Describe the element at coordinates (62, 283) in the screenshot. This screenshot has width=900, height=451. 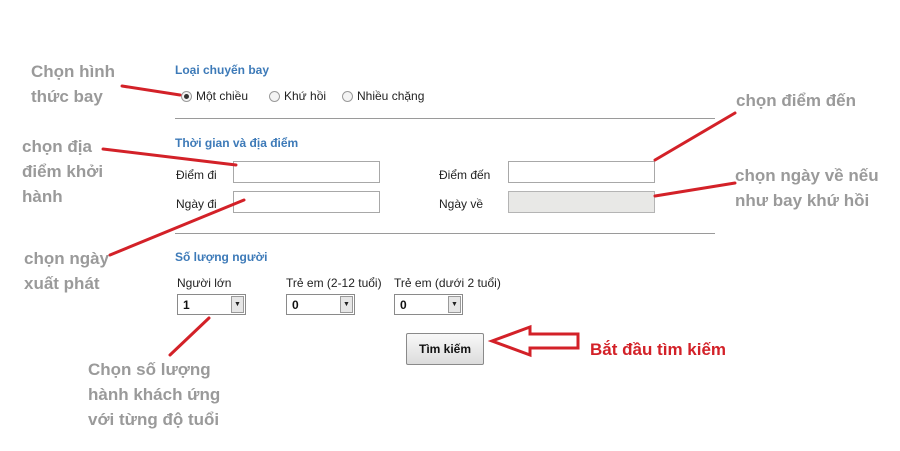
I see `annotation-depart-date-line-2: xuất phát` at that location.